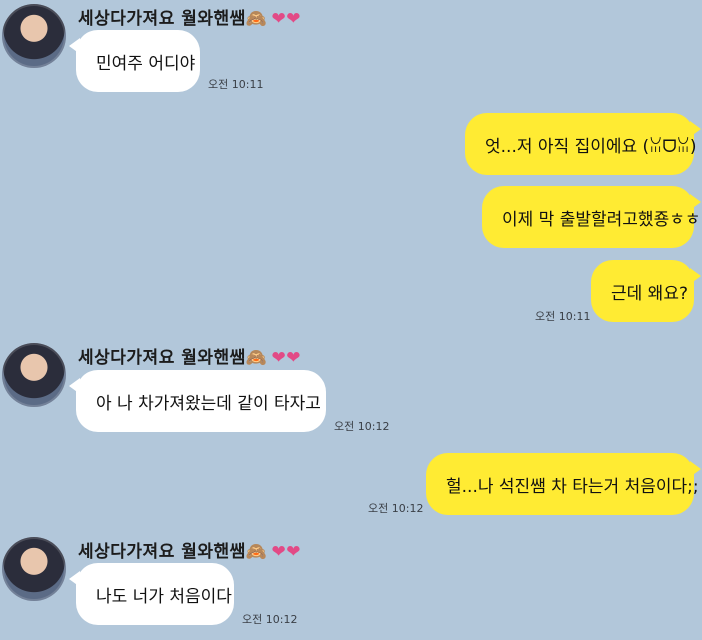  I want to click on message-bubble-incoming: 민여주 어디야, so click(134, 61).